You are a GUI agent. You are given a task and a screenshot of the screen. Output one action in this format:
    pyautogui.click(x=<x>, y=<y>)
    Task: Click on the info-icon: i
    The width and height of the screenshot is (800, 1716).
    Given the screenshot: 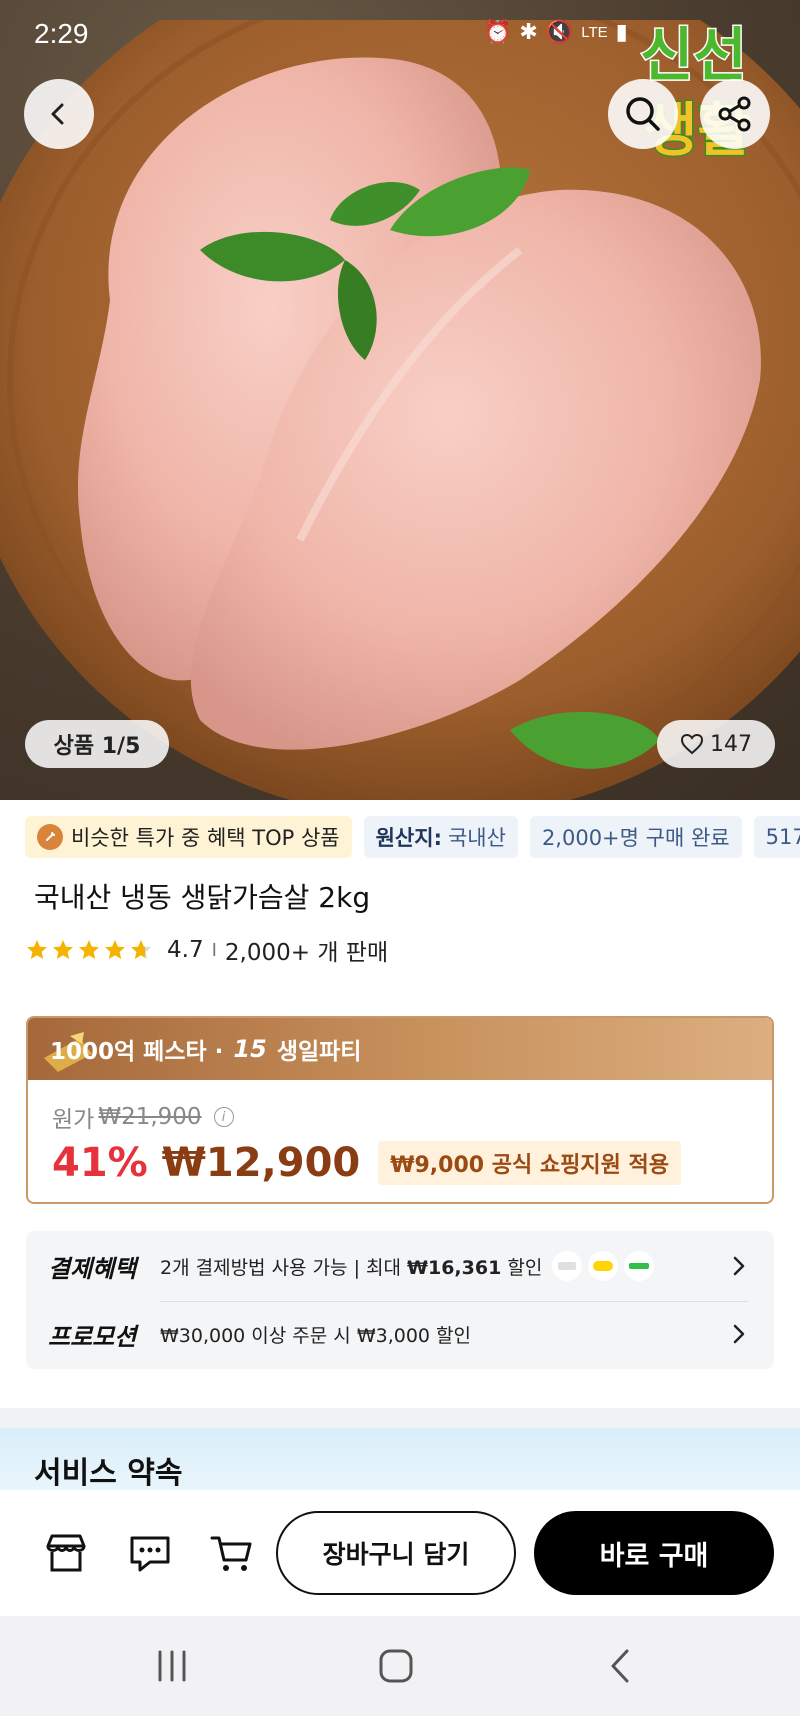 What is the action you would take?
    pyautogui.click(x=223, y=1117)
    